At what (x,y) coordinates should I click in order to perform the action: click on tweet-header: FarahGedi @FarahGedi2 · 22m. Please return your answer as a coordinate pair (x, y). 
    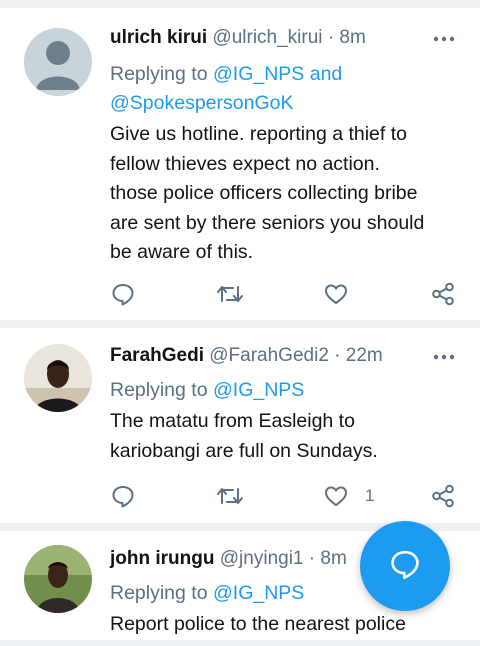
    Looking at the image, I should click on (246, 356).